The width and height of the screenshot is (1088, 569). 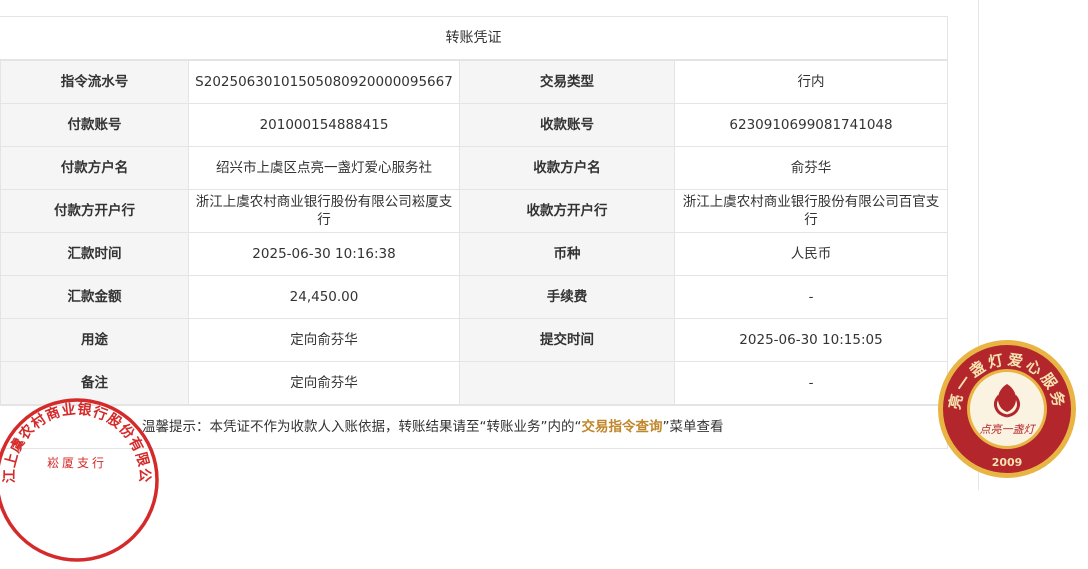 I want to click on table-row: 付款方户名 绍兴市上虞区点亮一盏灯爱心服务社 收款方户名 俞芬华, so click(x=474, y=168).